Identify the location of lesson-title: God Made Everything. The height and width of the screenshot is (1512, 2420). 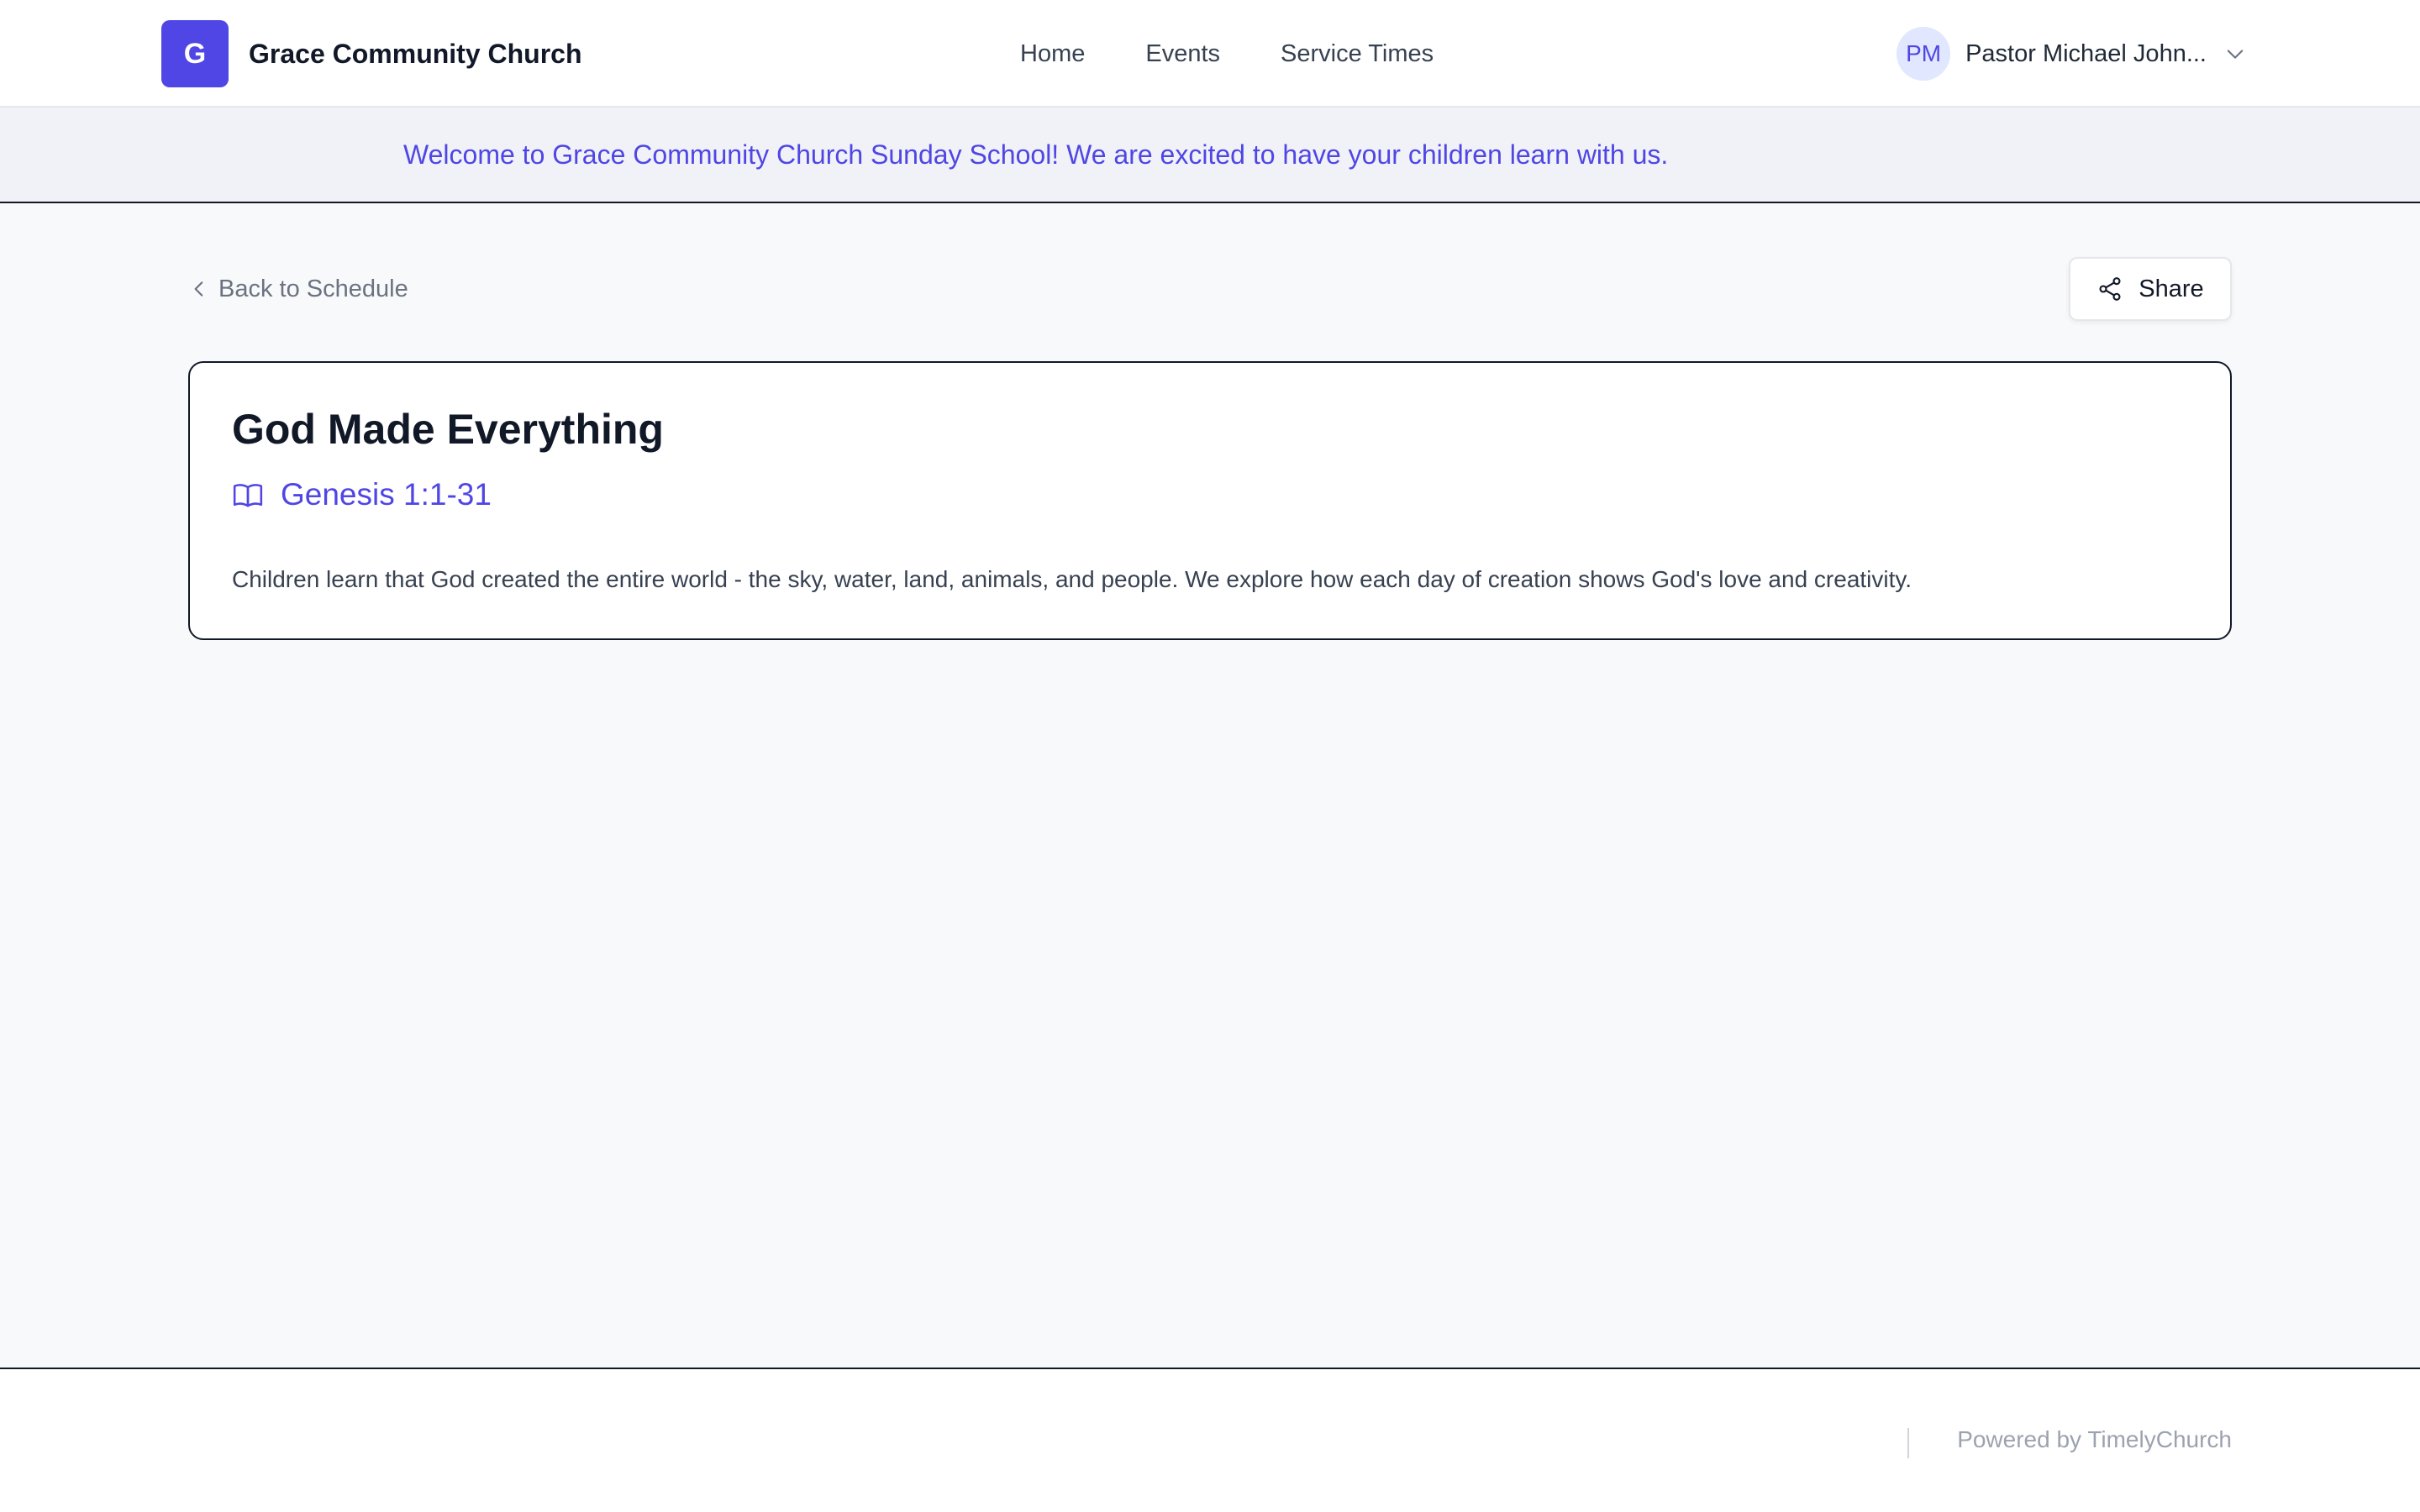
(448, 429).